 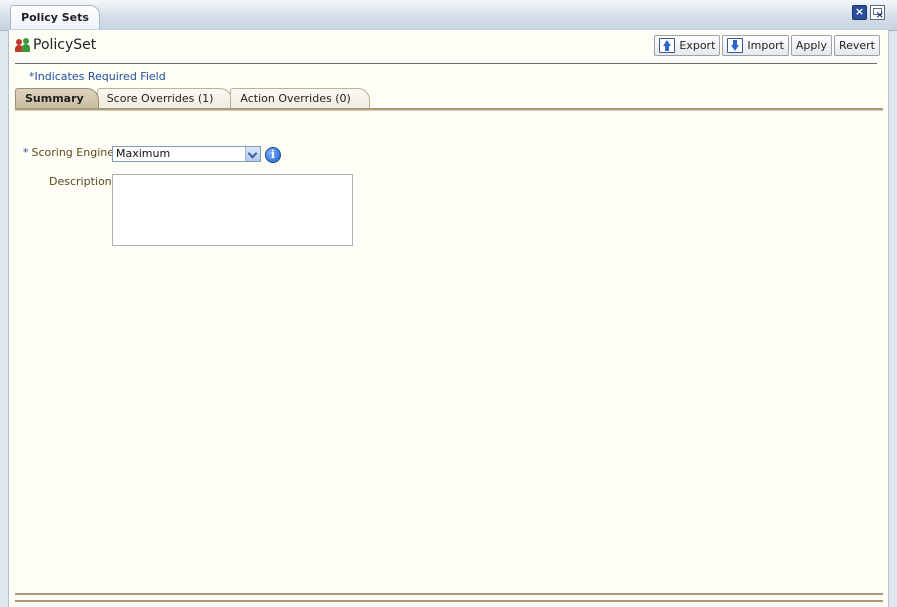 I want to click on scoring-engine-label: Scoring Engine, so click(x=73, y=152).